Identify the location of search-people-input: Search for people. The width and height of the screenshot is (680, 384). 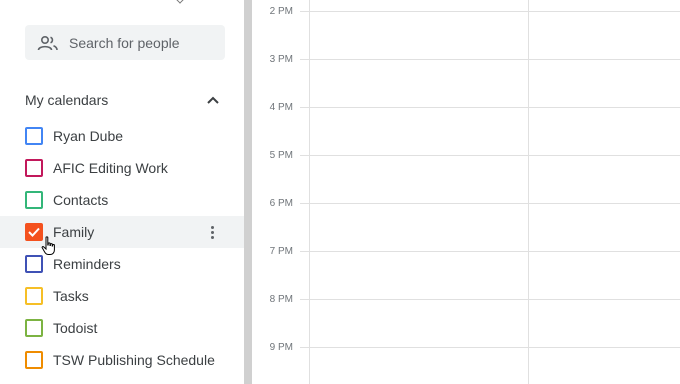
(125, 42).